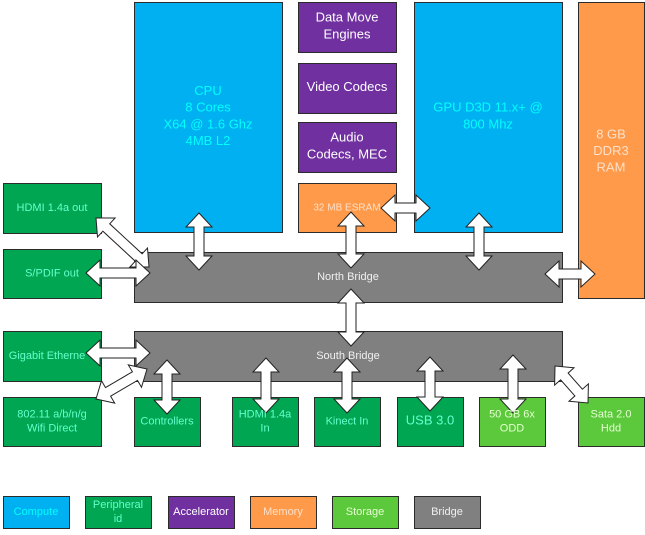 The image size is (645, 535). I want to click on legend-storage: Storage, so click(365, 512).